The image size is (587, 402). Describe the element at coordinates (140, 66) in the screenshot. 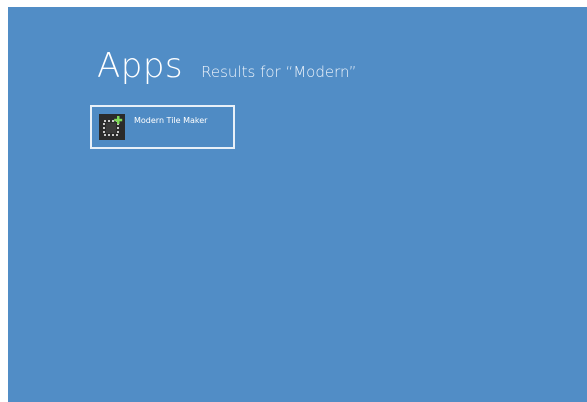

I see `page-title: Apps` at that location.